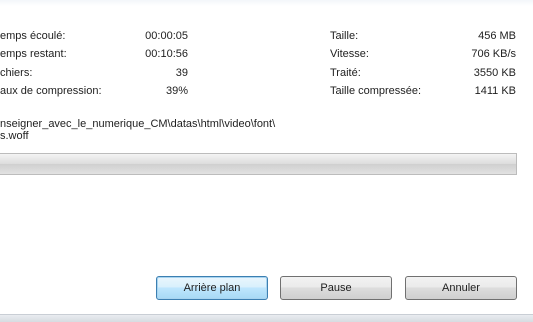 The width and height of the screenshot is (533, 322). Describe the element at coordinates (494, 73) in the screenshot. I see `processed-value: 3550 KB` at that location.